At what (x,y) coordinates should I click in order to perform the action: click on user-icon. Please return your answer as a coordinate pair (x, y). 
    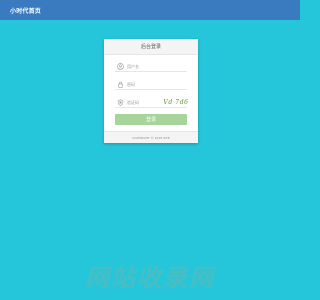
    Looking at the image, I should click on (120, 66).